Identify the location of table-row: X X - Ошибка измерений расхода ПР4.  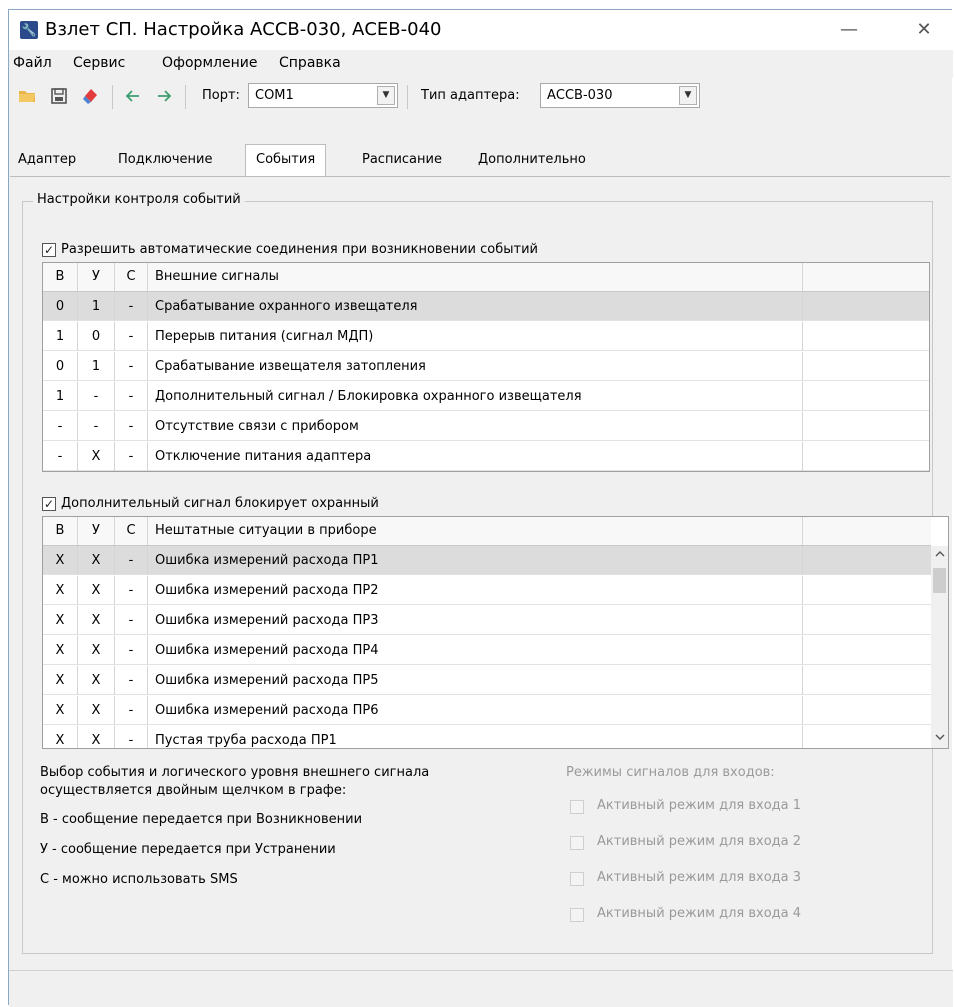
(487, 650).